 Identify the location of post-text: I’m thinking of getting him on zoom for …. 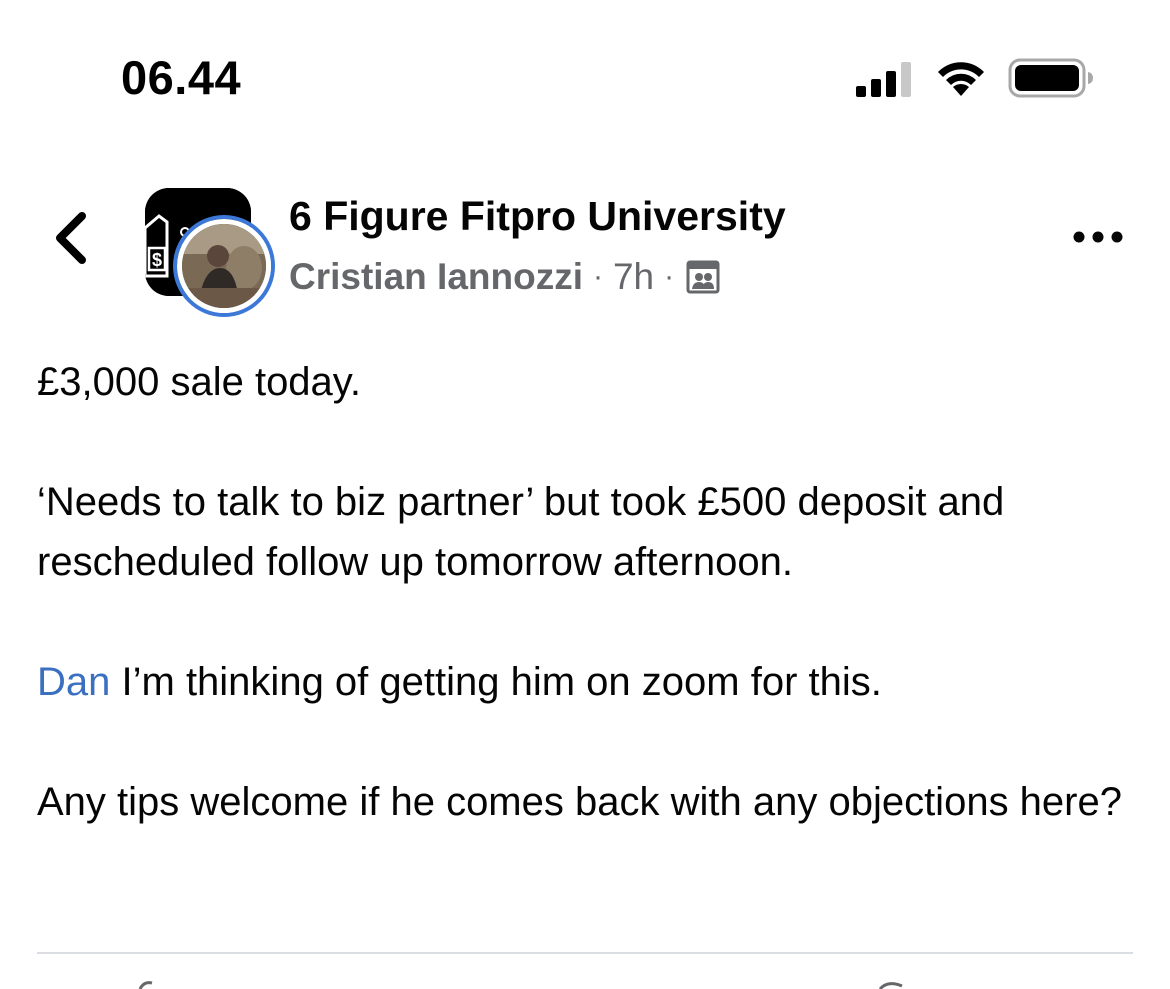
(496, 682).